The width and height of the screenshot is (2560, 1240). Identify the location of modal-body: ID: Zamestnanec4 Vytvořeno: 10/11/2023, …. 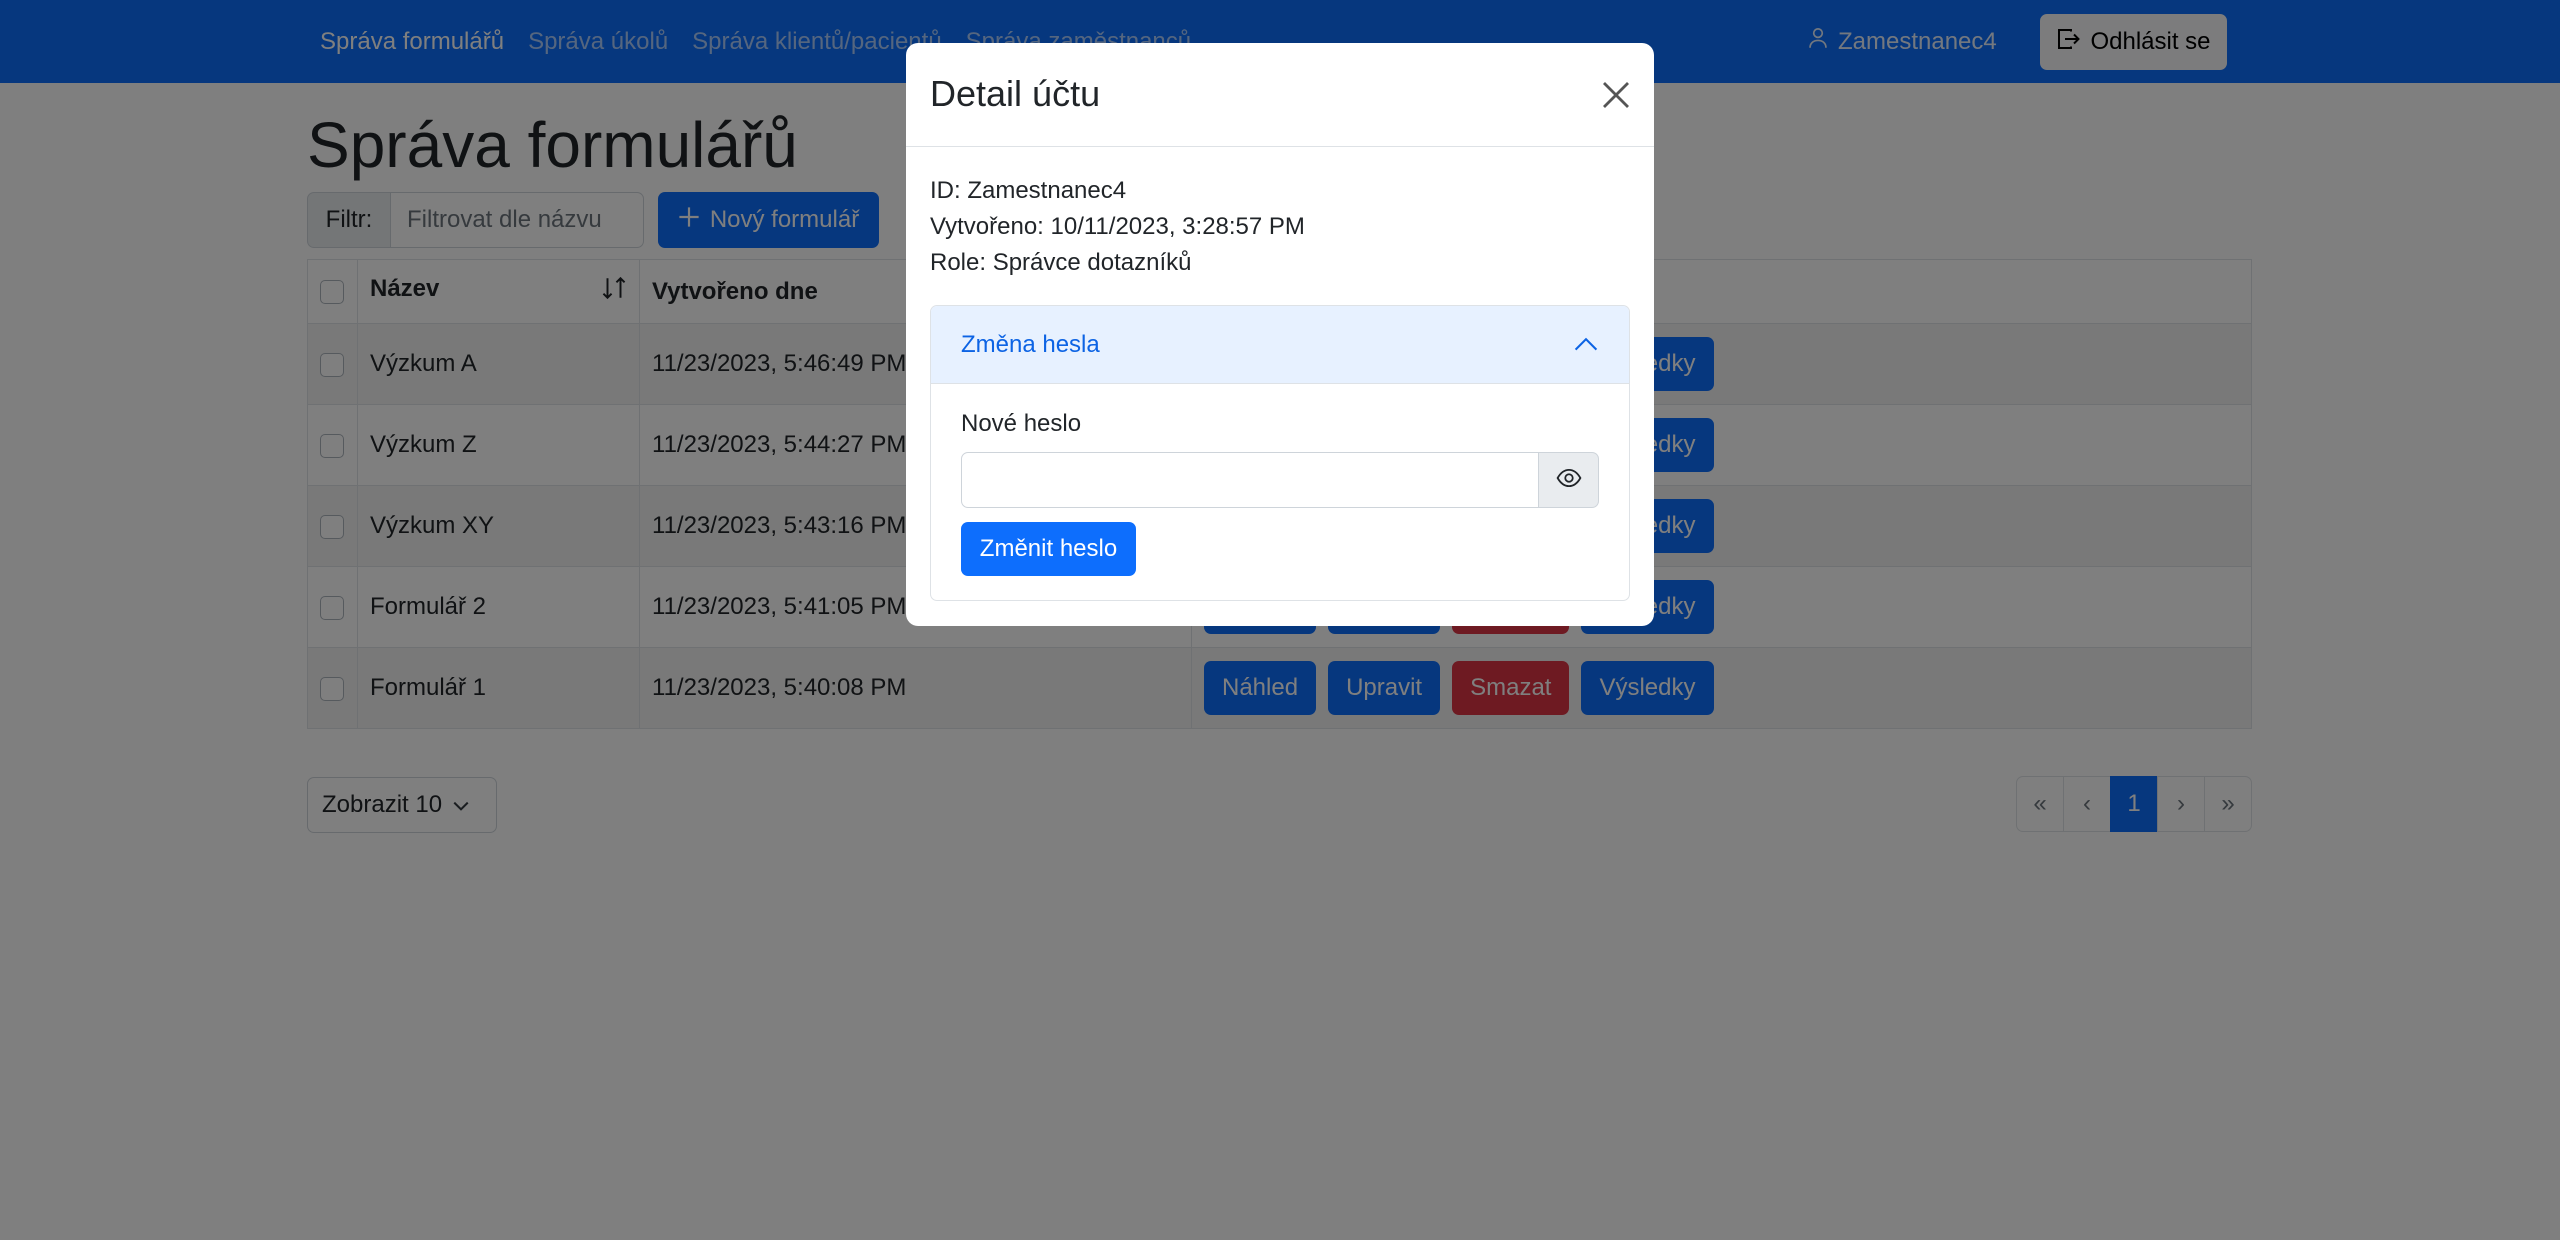
(1280, 386).